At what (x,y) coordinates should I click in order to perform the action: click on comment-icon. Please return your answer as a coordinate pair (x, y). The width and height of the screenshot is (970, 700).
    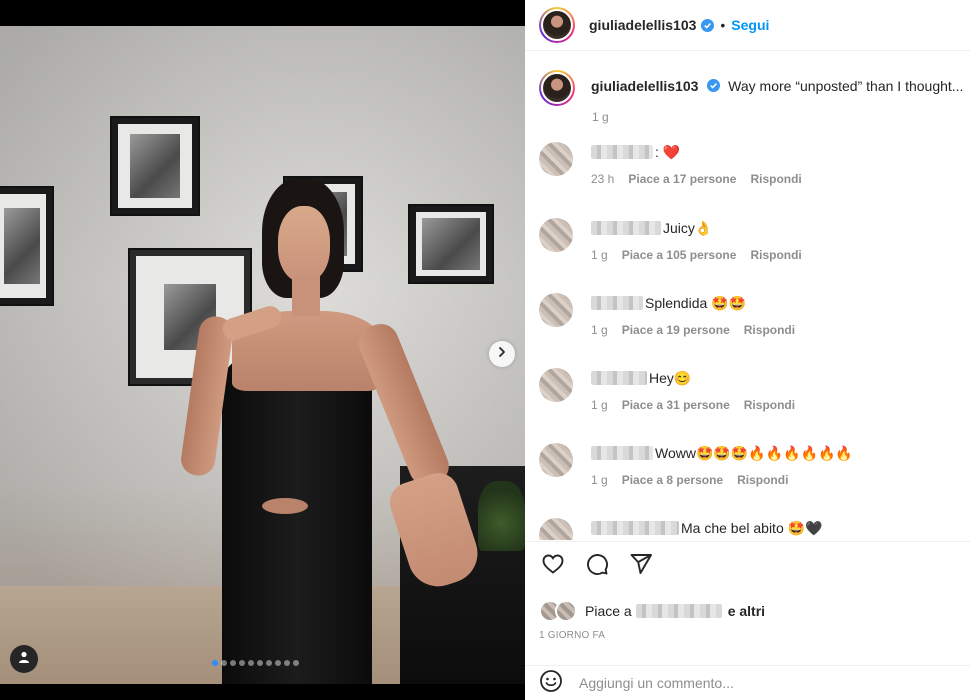
    Looking at the image, I should click on (597, 566).